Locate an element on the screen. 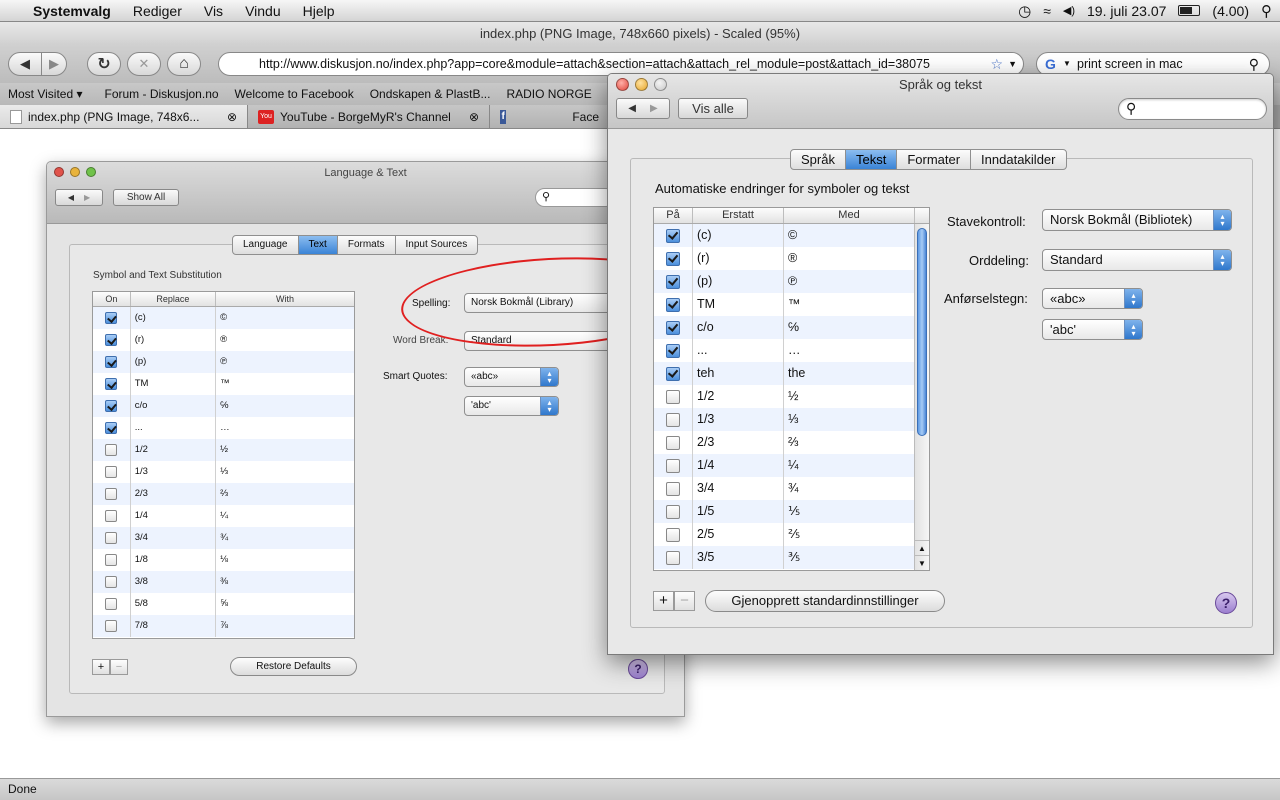 This screenshot has height=800, width=1280. tab-tekst: Tekst is located at coordinates (871, 159).